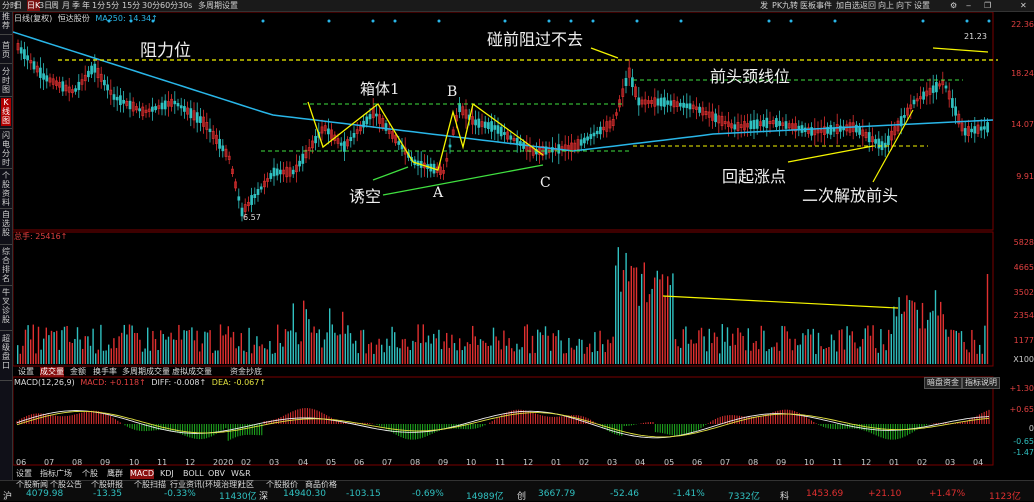  What do you see at coordinates (1023, 5) in the screenshot?
I see `close-icon: ✕` at bounding box center [1023, 5].